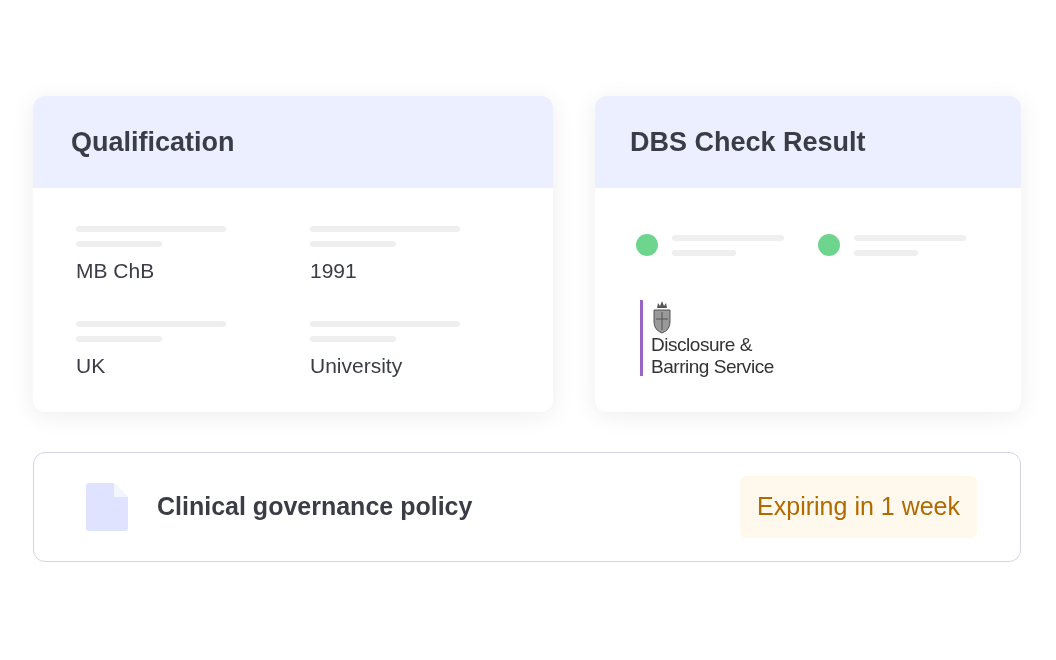 The height and width of the screenshot is (660, 1056). What do you see at coordinates (712, 367) in the screenshot?
I see `logo-text: Barring Service` at bounding box center [712, 367].